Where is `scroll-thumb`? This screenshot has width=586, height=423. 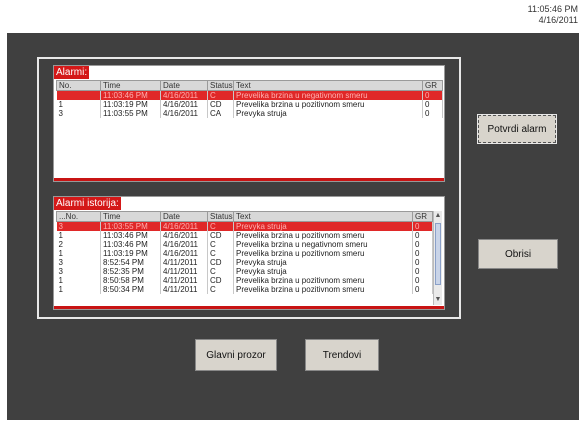
scroll-thumb is located at coordinates (438, 254).